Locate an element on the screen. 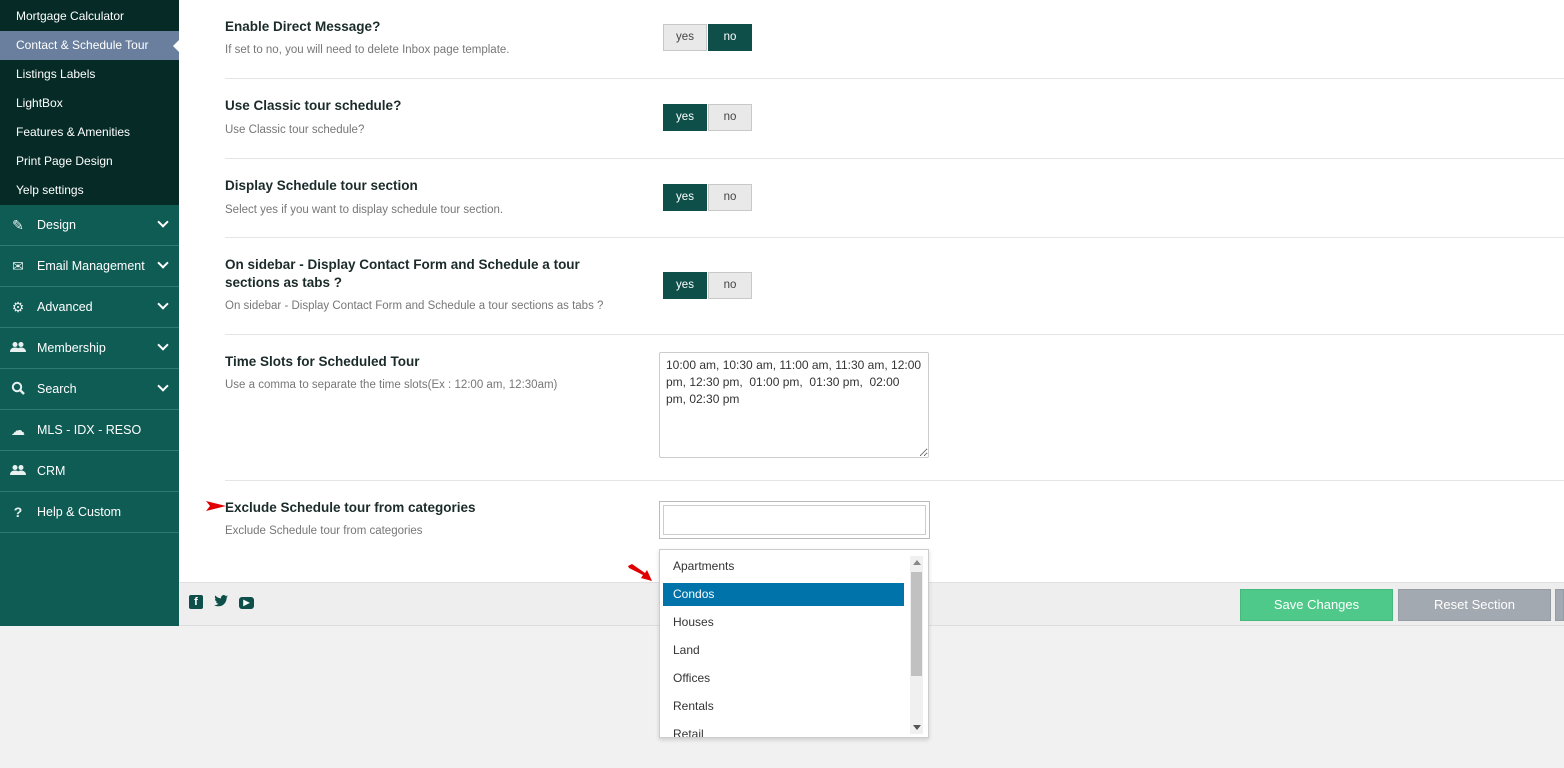 Image resolution: width=1564 pixels, height=768 pixels. setting-title: Enable Direct Message? is located at coordinates (303, 26).